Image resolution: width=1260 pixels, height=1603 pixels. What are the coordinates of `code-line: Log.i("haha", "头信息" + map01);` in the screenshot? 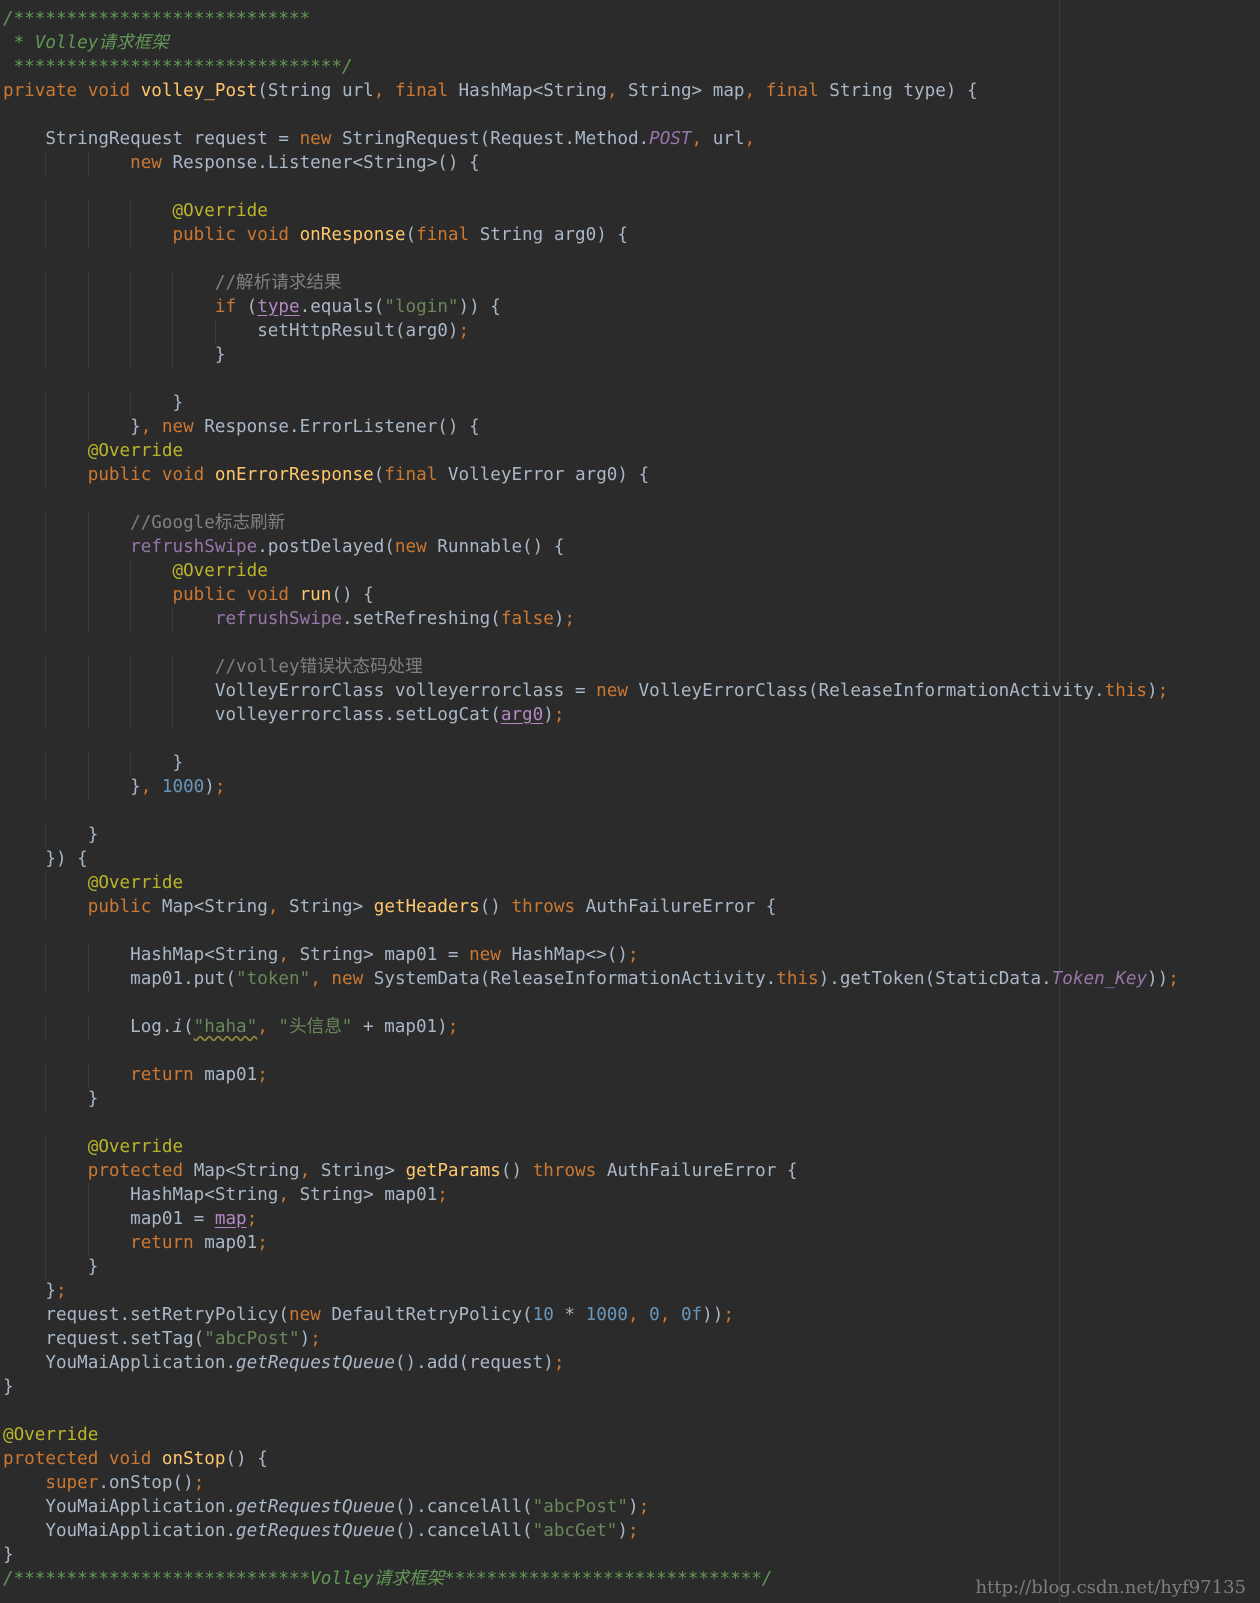 It's located at (631, 1027).